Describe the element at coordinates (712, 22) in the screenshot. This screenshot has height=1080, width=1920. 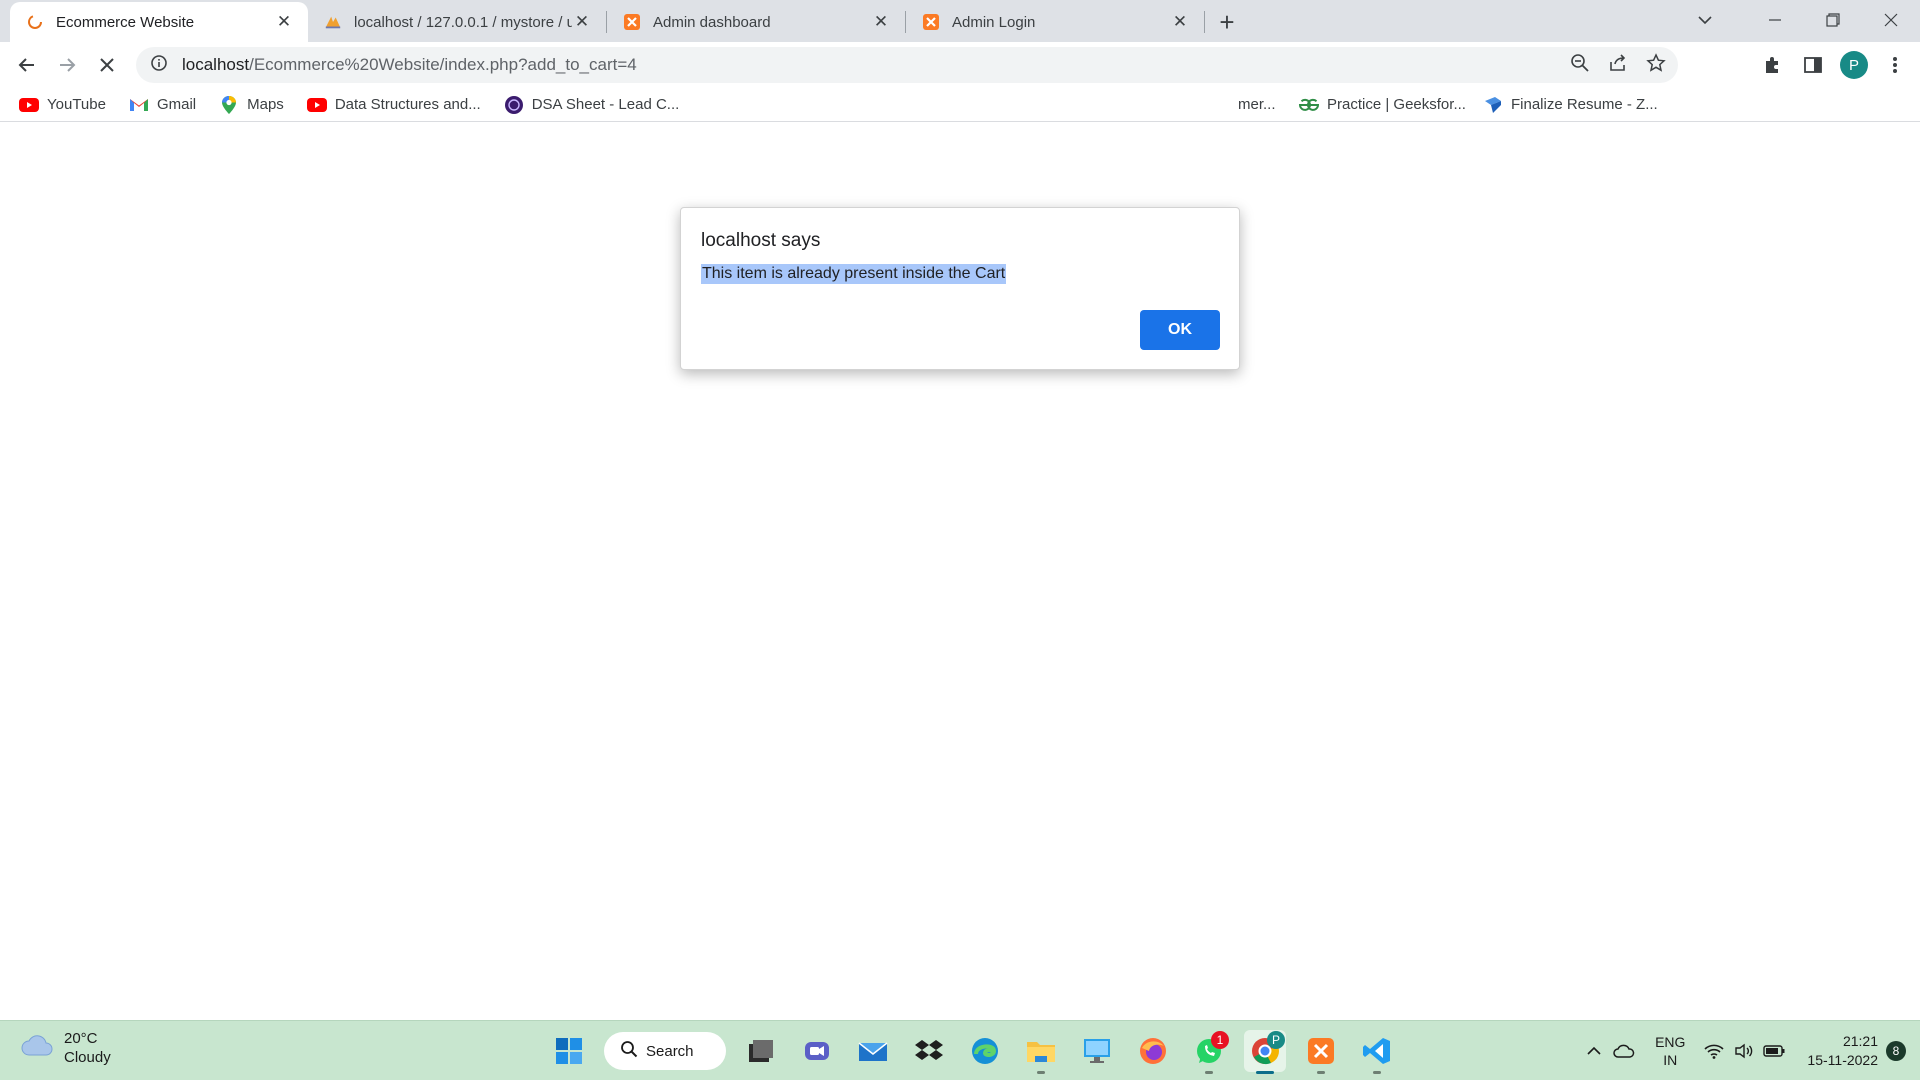
I see `tab-title: Admin dashboard` at that location.